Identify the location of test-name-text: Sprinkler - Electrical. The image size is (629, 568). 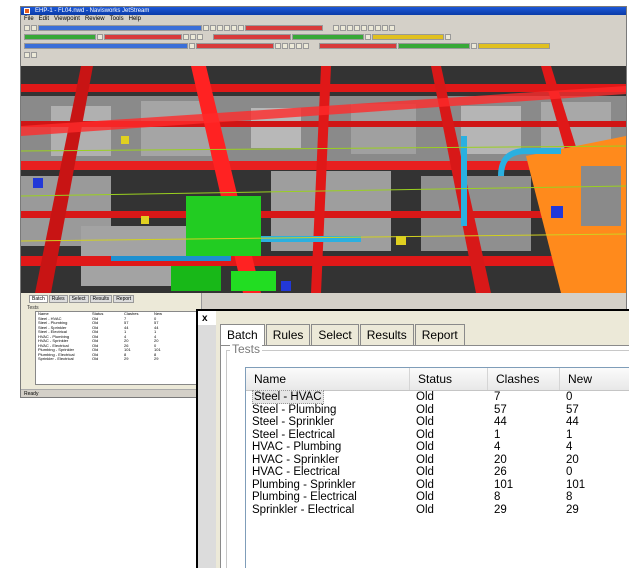
(303, 509).